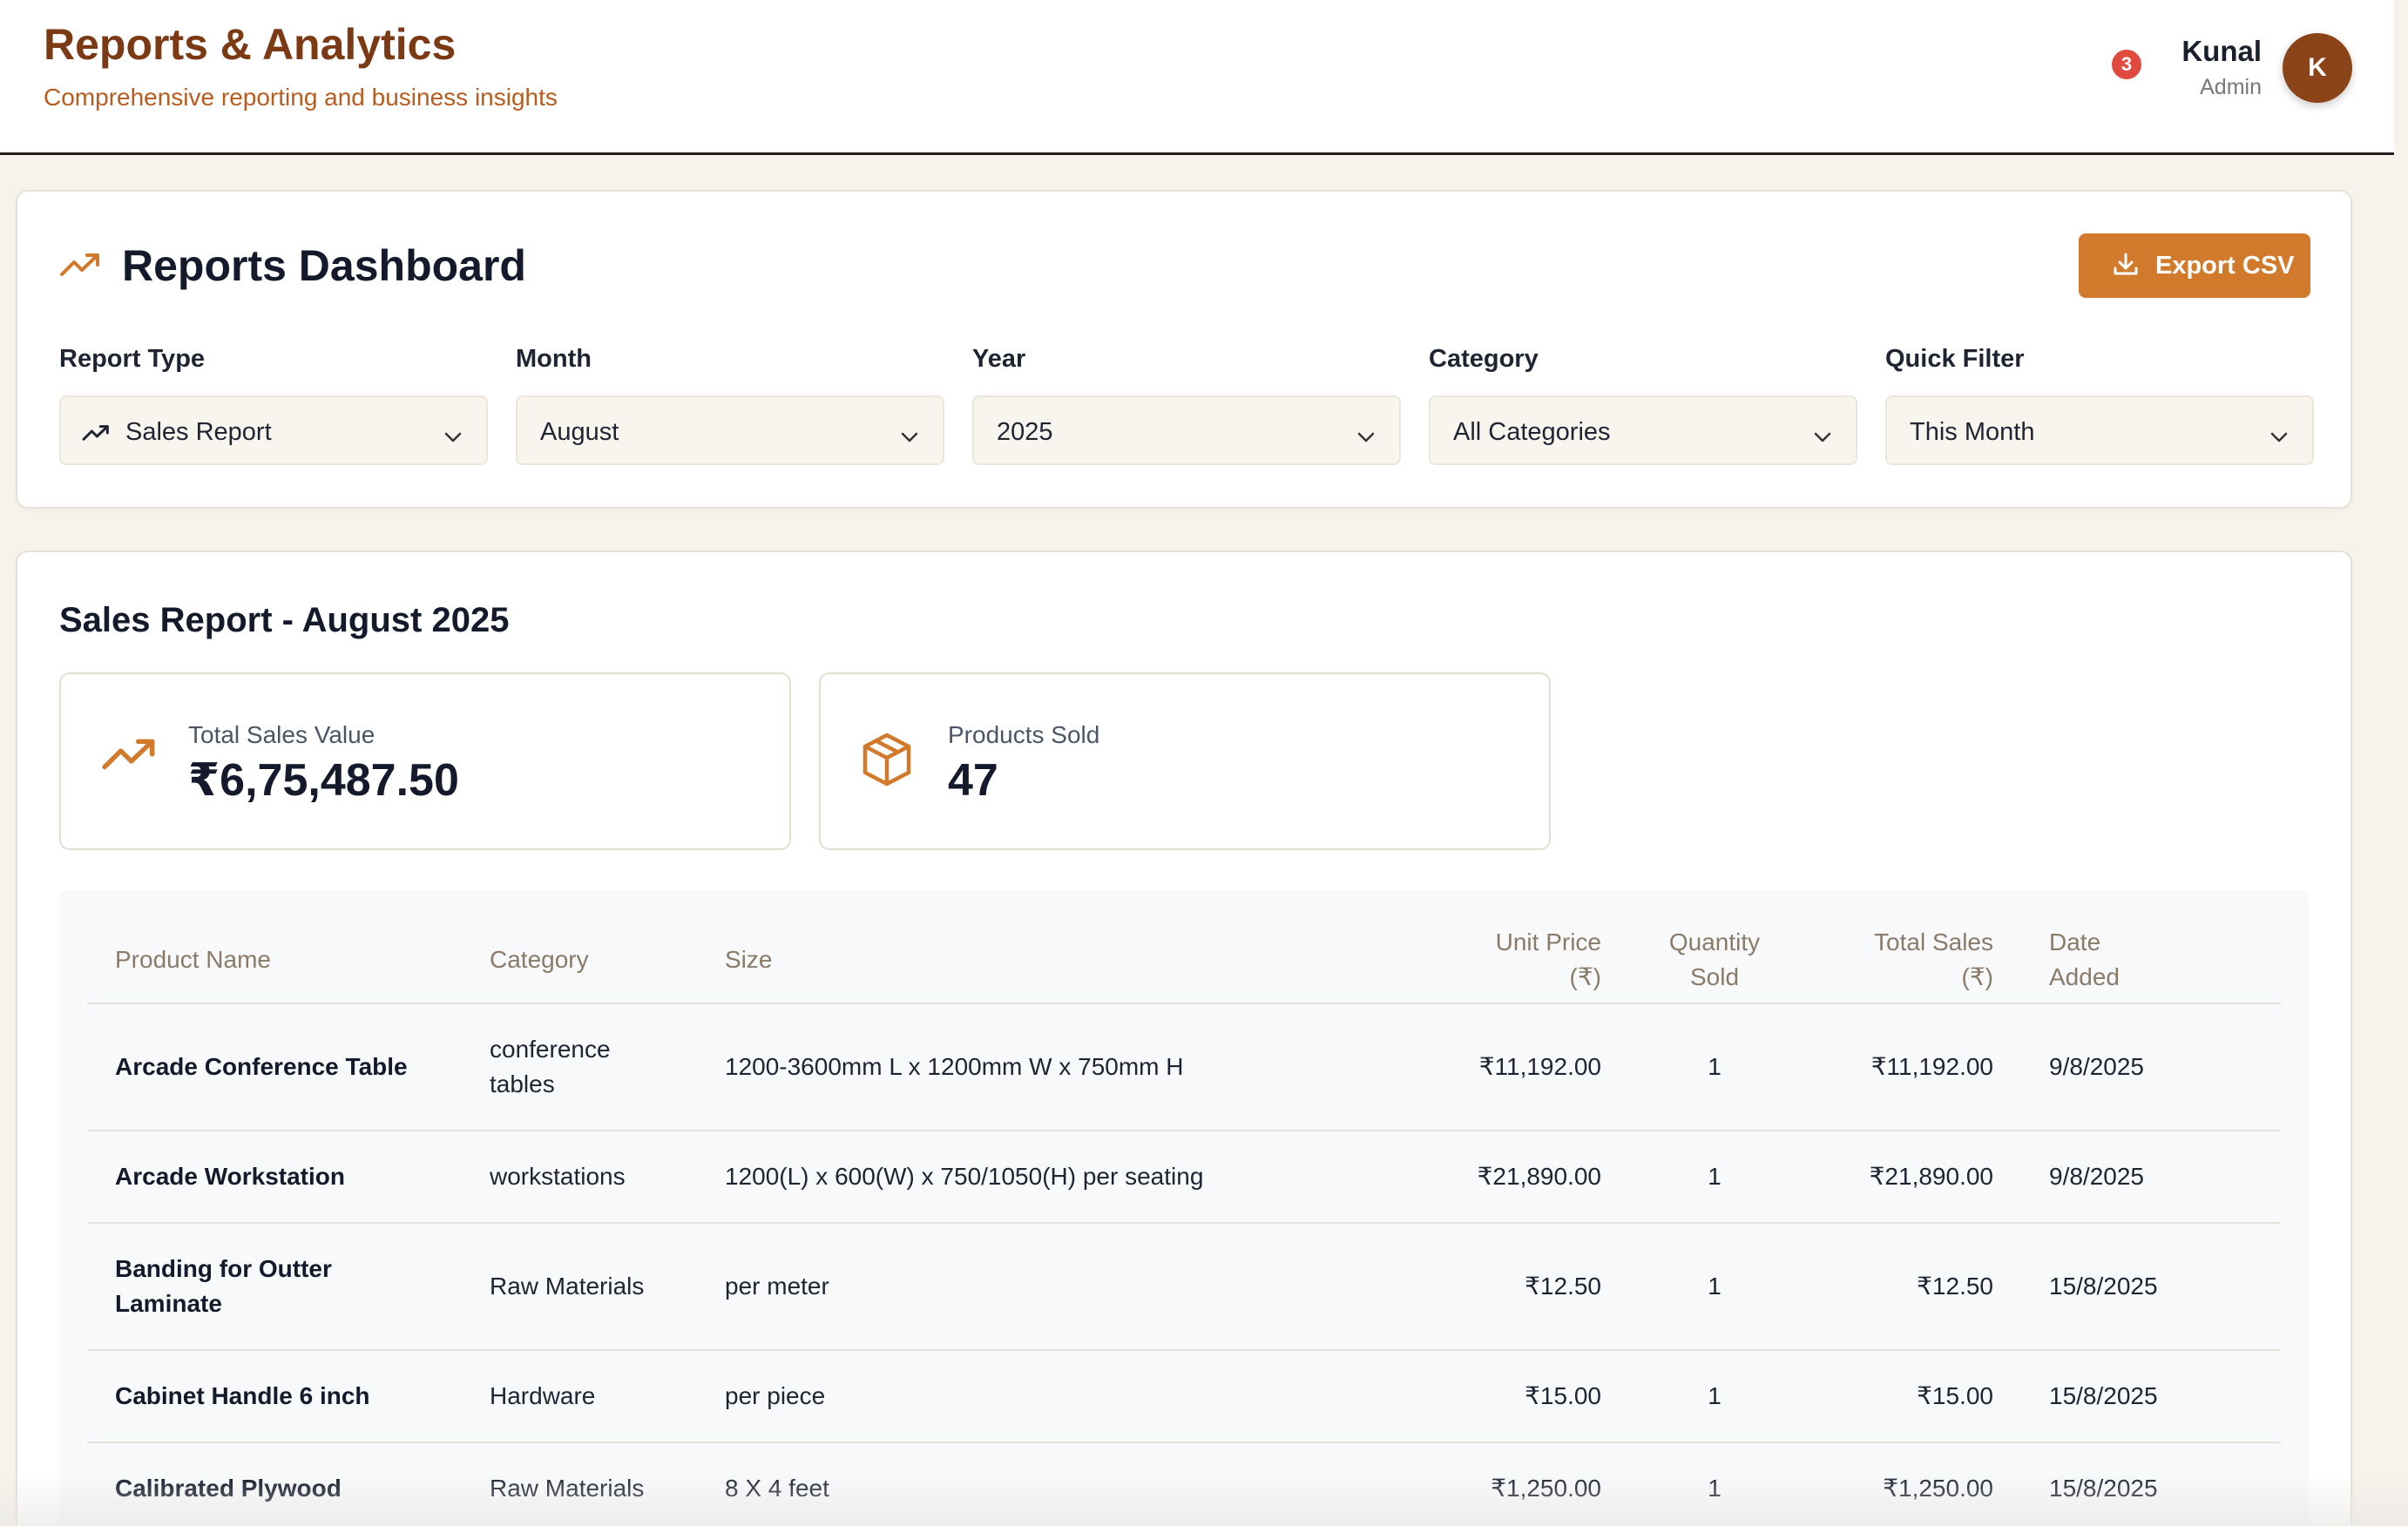 This screenshot has height=1526, width=2408. Describe the element at coordinates (1537, 1396) in the screenshot. I see `cell-unit-price: ₹15.00` at that location.